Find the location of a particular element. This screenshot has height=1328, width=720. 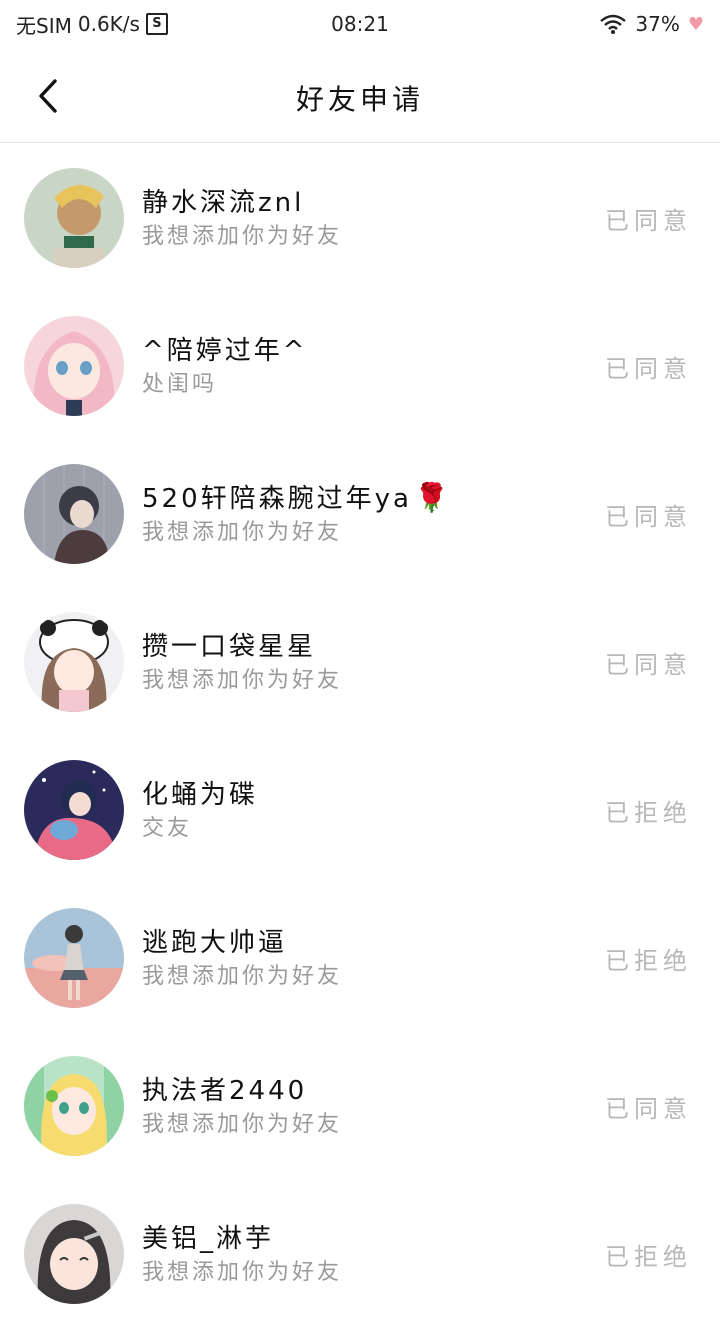

list-item: 化蛹为碟 交友 已拒绝 is located at coordinates (360, 810).